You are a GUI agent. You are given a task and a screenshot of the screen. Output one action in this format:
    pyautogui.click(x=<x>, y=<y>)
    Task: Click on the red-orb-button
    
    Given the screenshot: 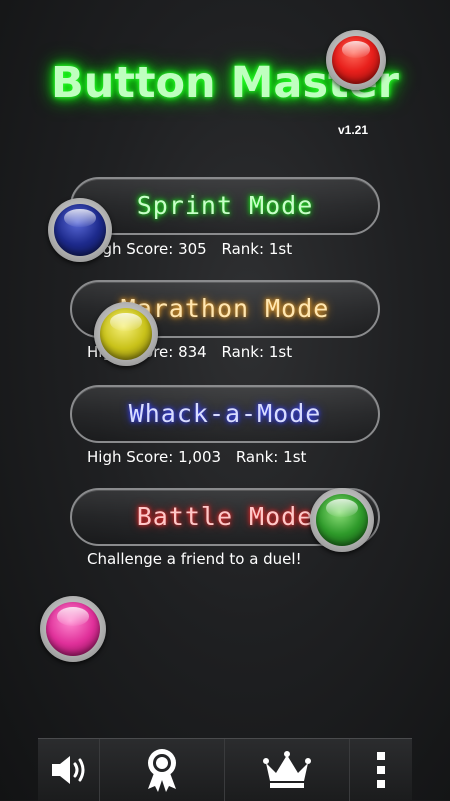 What is the action you would take?
    pyautogui.click(x=356, y=60)
    